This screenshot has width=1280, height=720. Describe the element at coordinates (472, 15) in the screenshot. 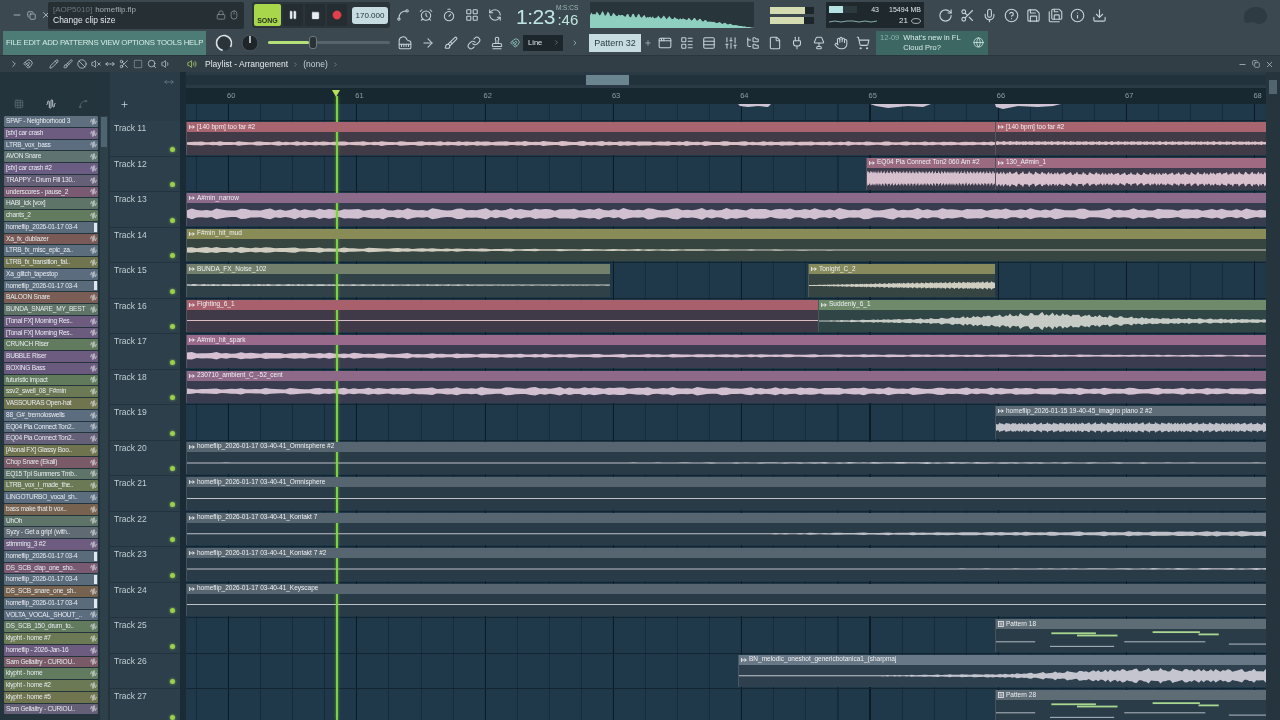

I see `grid-icon` at that location.